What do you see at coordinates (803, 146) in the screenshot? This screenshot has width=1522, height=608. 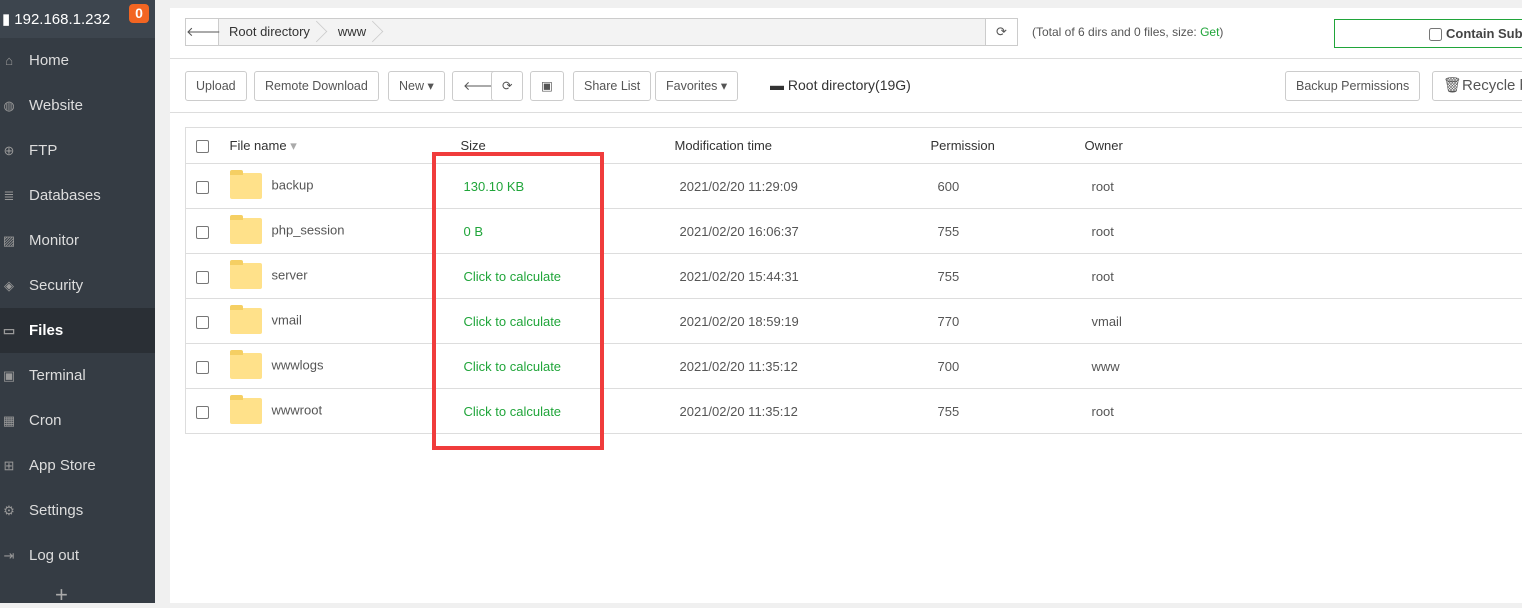 I see `col-mtime: Modification time` at bounding box center [803, 146].